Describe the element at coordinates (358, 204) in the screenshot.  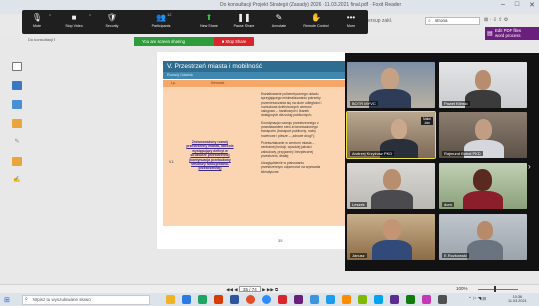
I see `participant-name: Leszek` at that location.